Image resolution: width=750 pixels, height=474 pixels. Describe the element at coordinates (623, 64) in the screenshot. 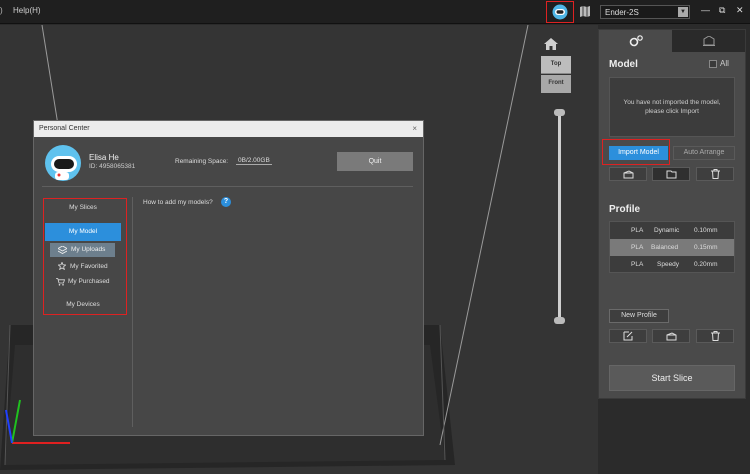

I see `model-section-title: Model` at that location.